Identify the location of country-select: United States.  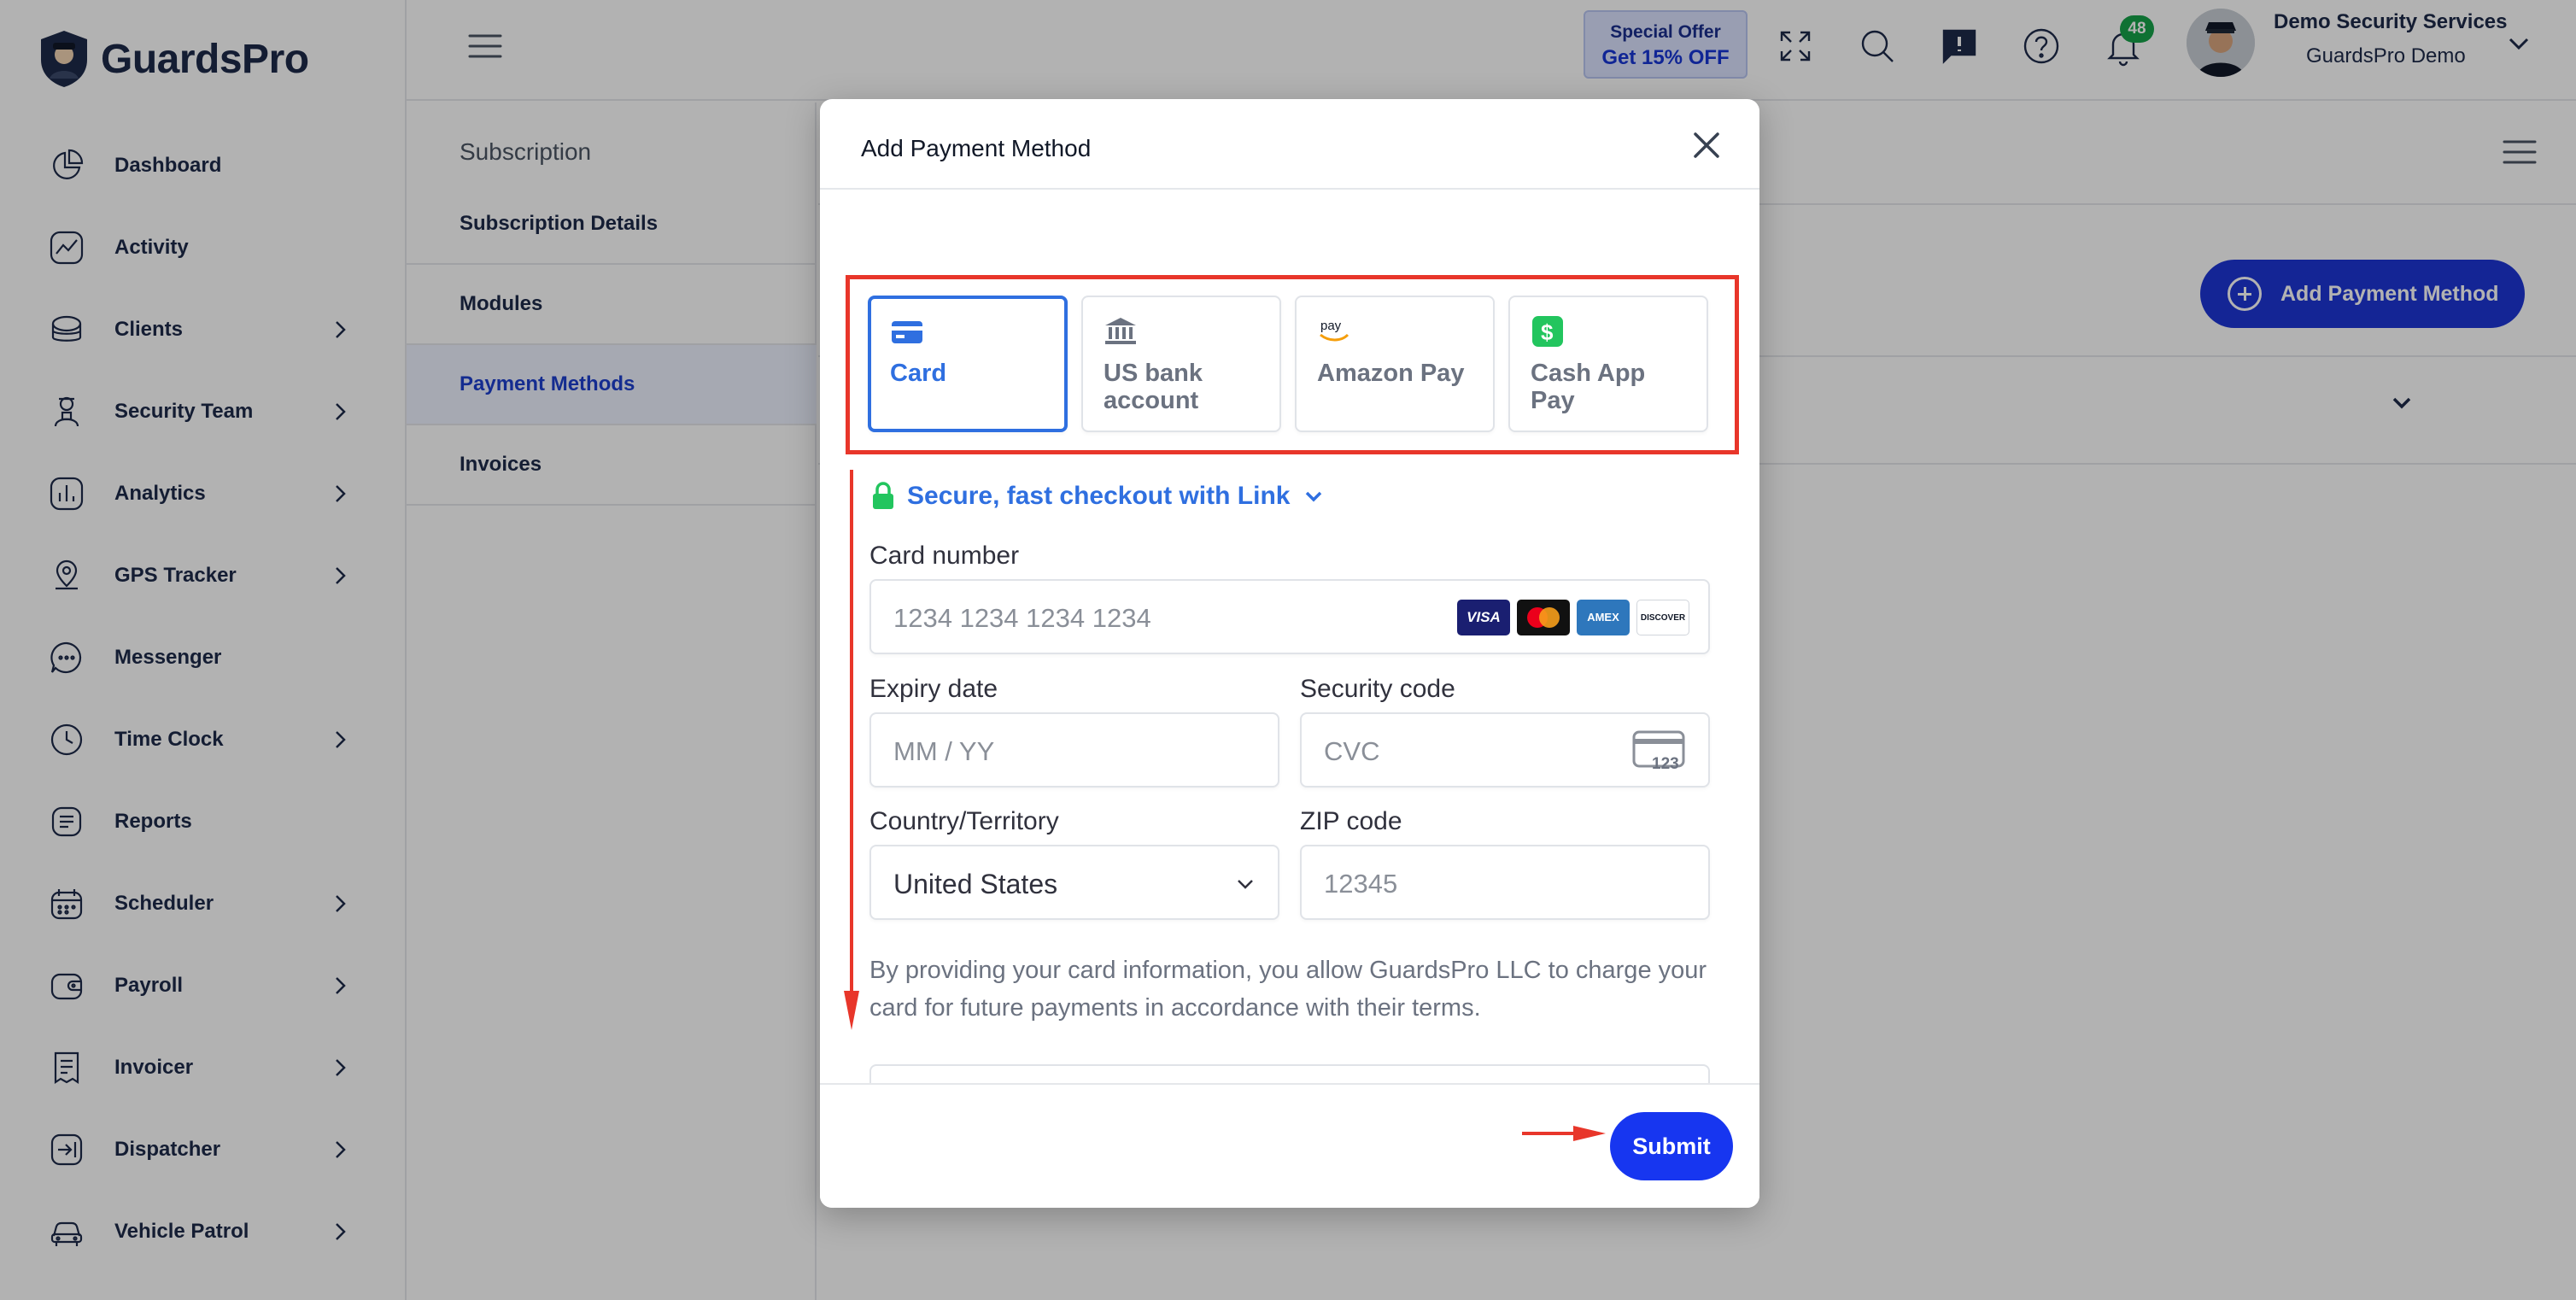
(1074, 882).